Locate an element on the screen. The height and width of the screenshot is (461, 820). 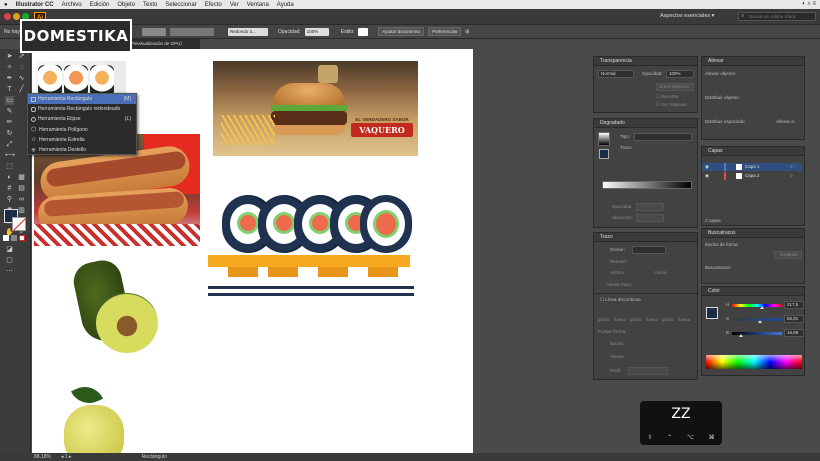
stroke-panel-tab: Trazo is located at coordinates (645, 237).